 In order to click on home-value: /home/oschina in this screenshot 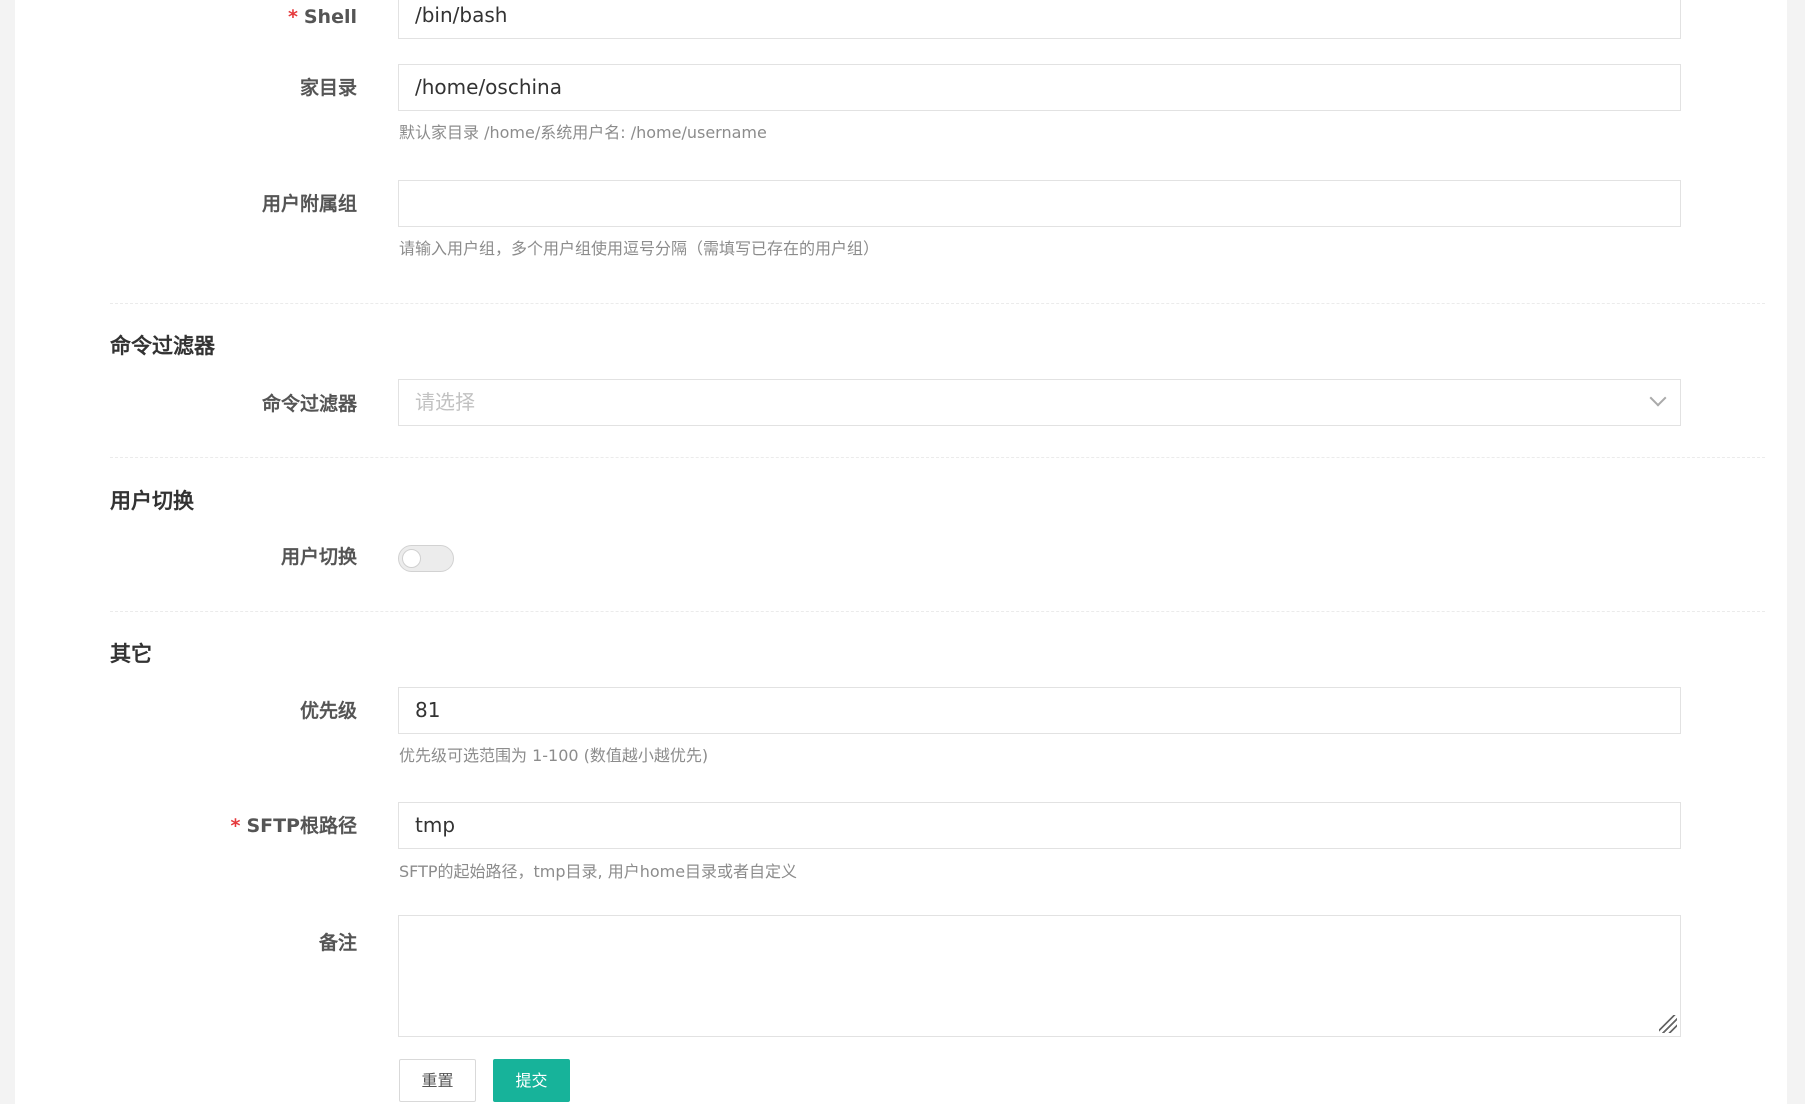, I will do `click(488, 87)`.